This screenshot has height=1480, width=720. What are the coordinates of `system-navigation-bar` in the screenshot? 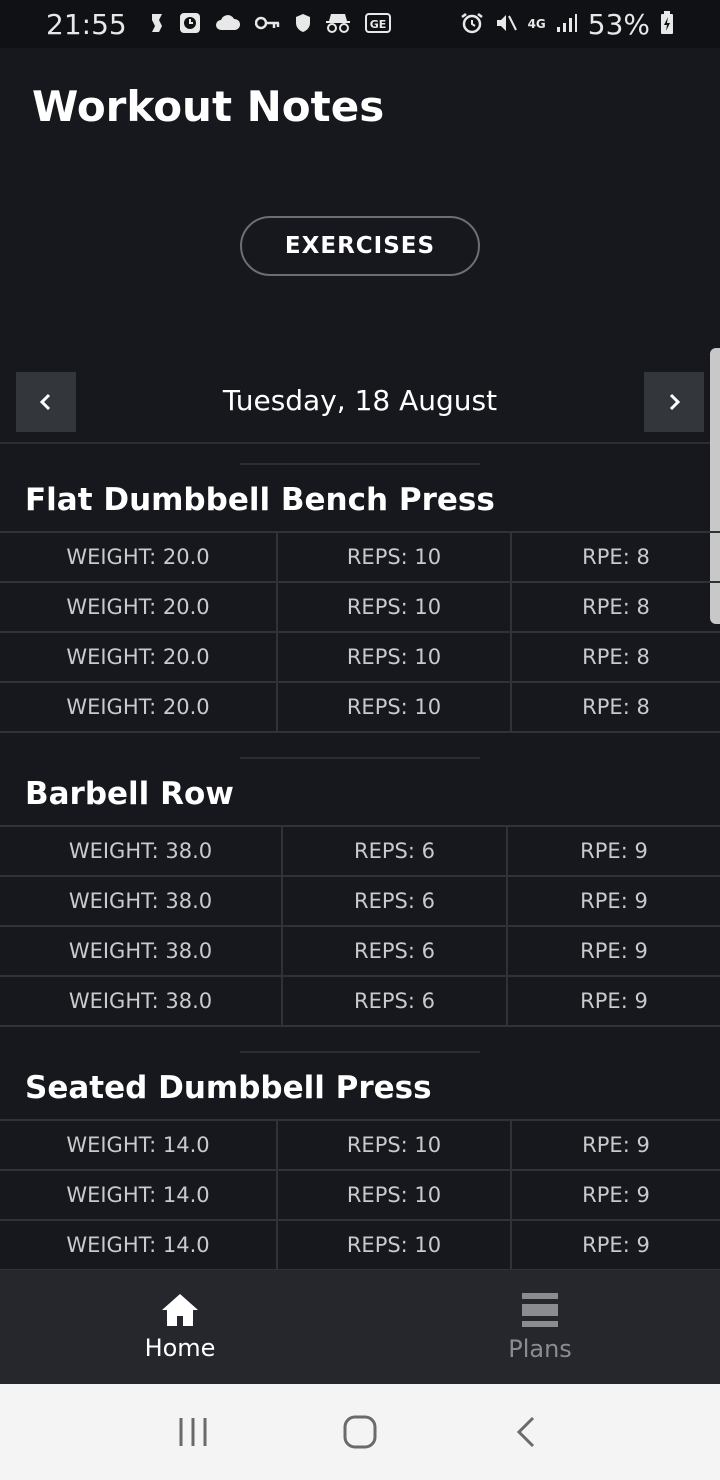 It's located at (360, 1432).